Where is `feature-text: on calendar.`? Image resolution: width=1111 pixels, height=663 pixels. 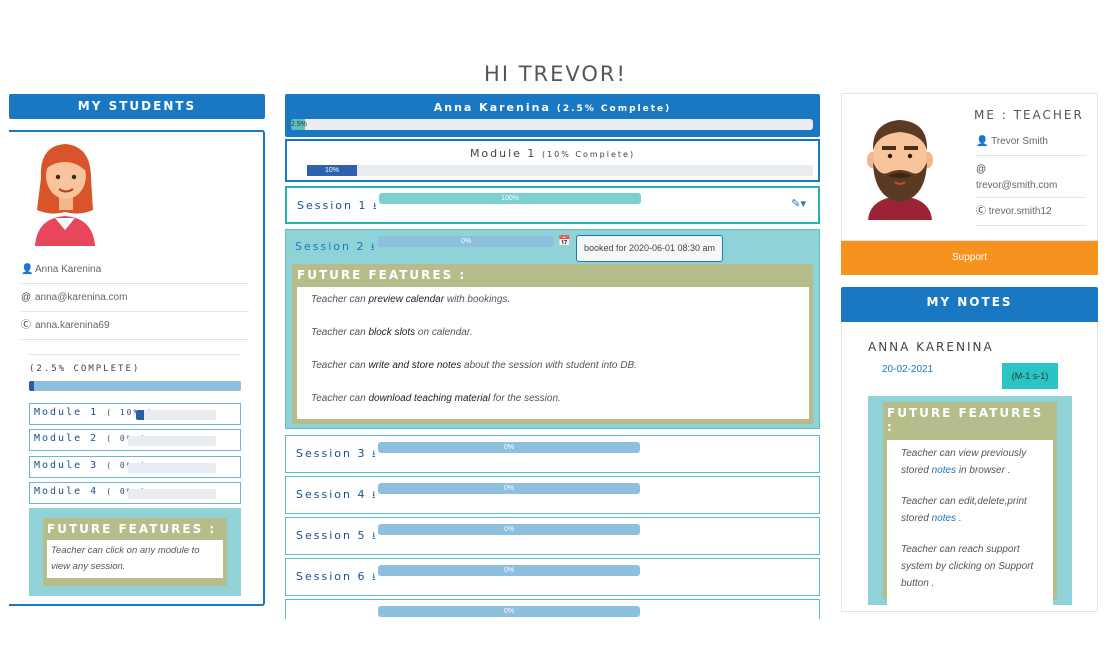 feature-text: on calendar. is located at coordinates (444, 332).